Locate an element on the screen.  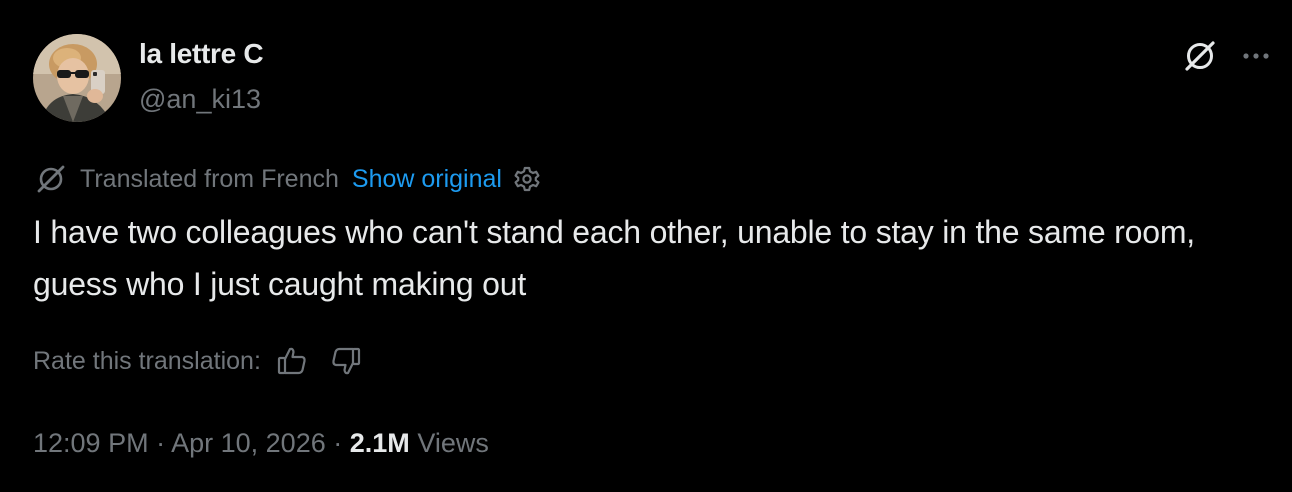
more-horizontal-icon is located at coordinates (1256, 56).